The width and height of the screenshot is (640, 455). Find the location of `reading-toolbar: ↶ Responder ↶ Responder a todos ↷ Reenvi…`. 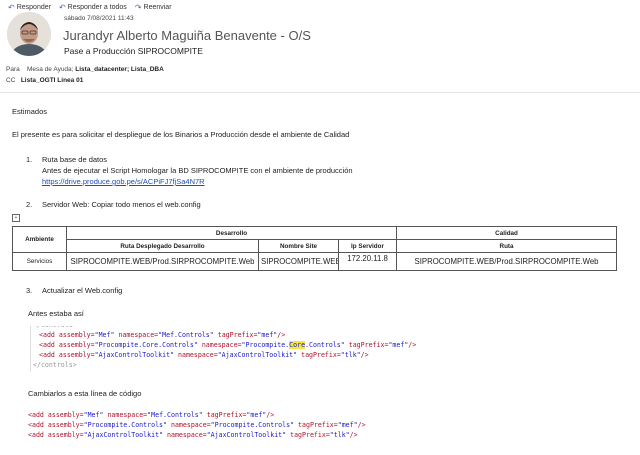

reading-toolbar: ↶ Responder ↶ Responder a todos ↷ Reenvi… is located at coordinates (90, 7).